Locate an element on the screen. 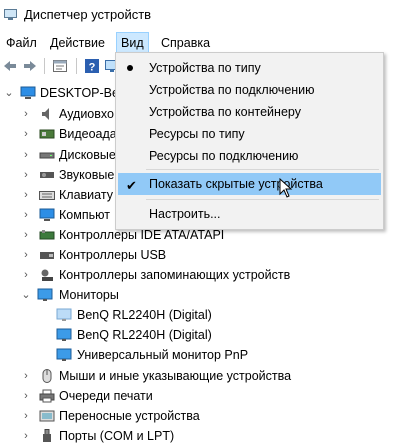 The width and height of the screenshot is (413, 446). tree-item-display-adapters: › Видеоада is located at coordinates (60, 134).